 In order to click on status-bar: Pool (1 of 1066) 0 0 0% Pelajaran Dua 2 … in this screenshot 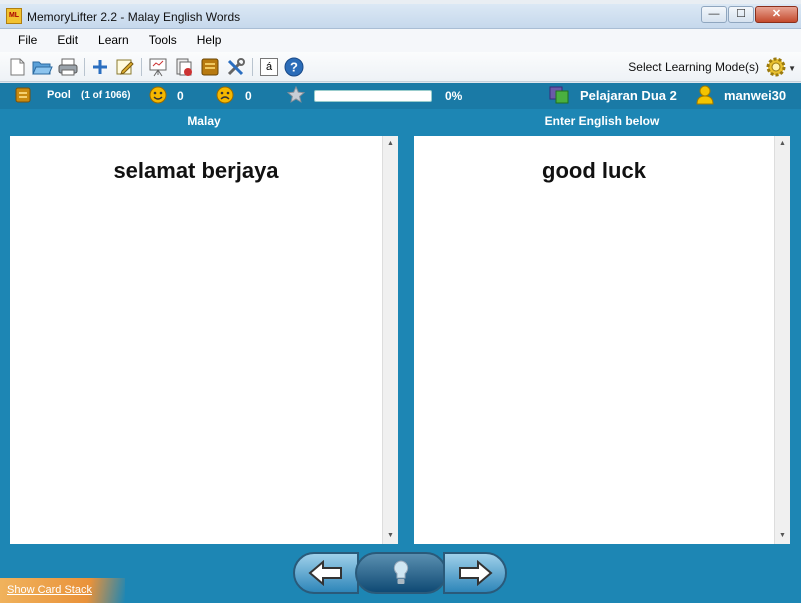, I will do `click(400, 96)`.